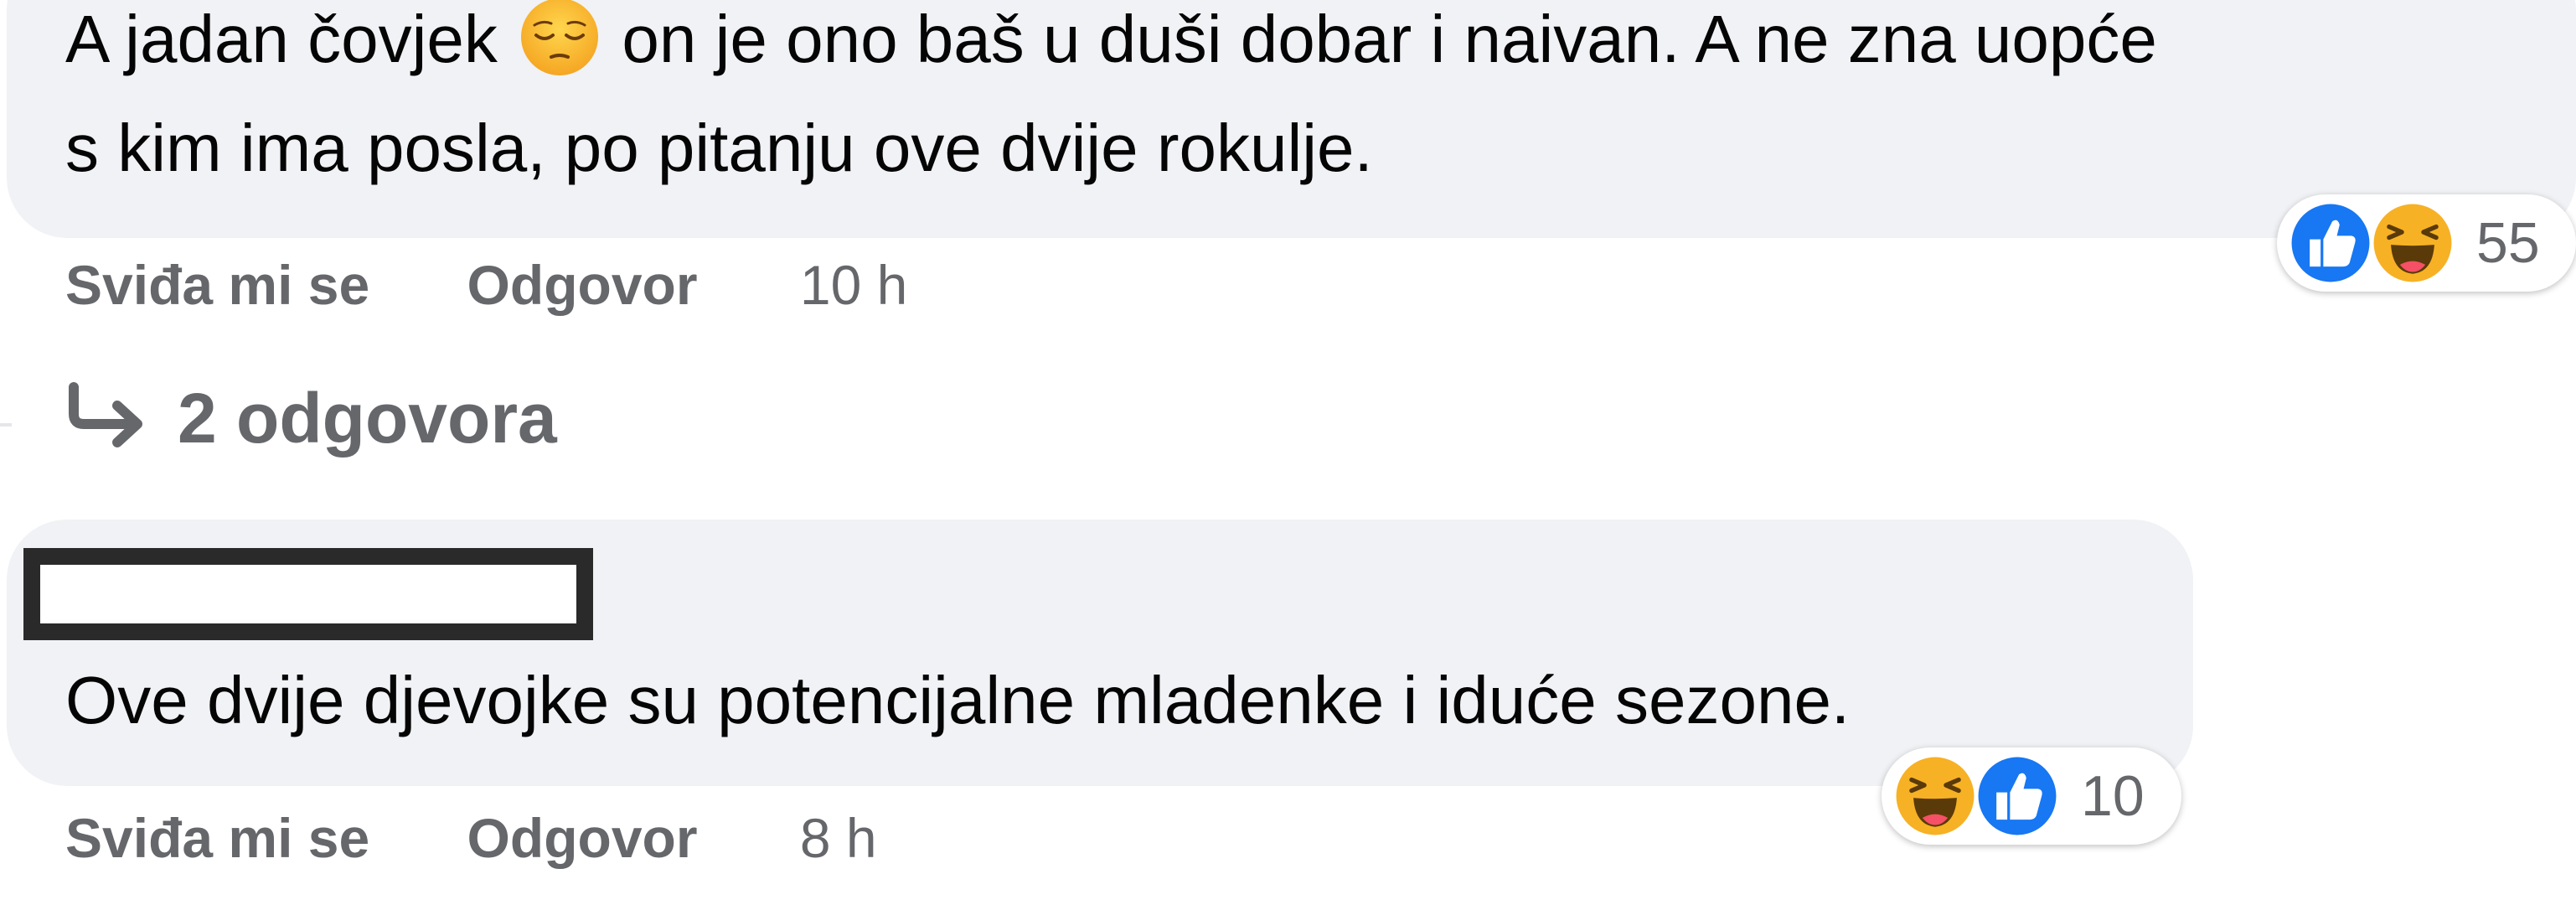 This screenshot has height=905, width=2576. Describe the element at coordinates (105, 414) in the screenshot. I see `reply-arrow-icon` at that location.